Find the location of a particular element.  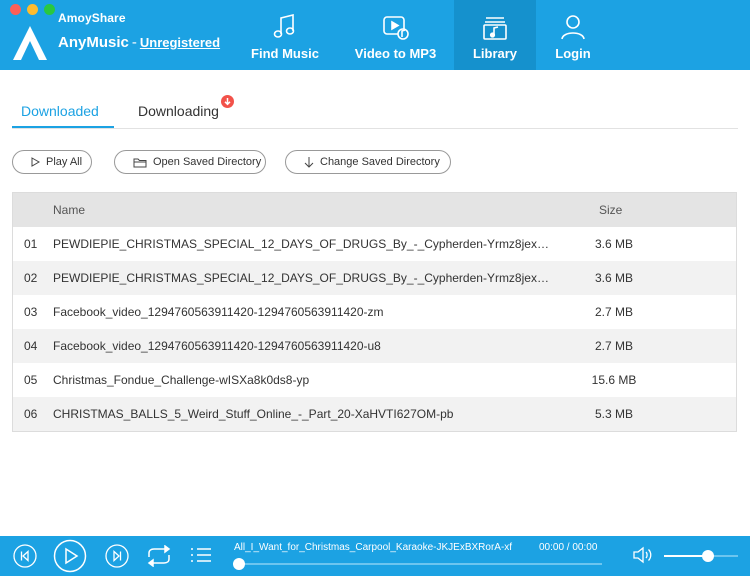

progress-handle is located at coordinates (239, 564).